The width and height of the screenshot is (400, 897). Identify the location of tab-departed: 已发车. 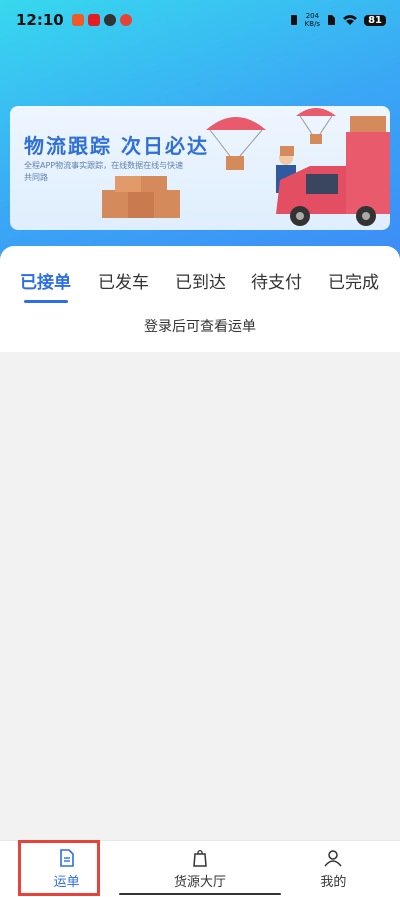
(123, 280).